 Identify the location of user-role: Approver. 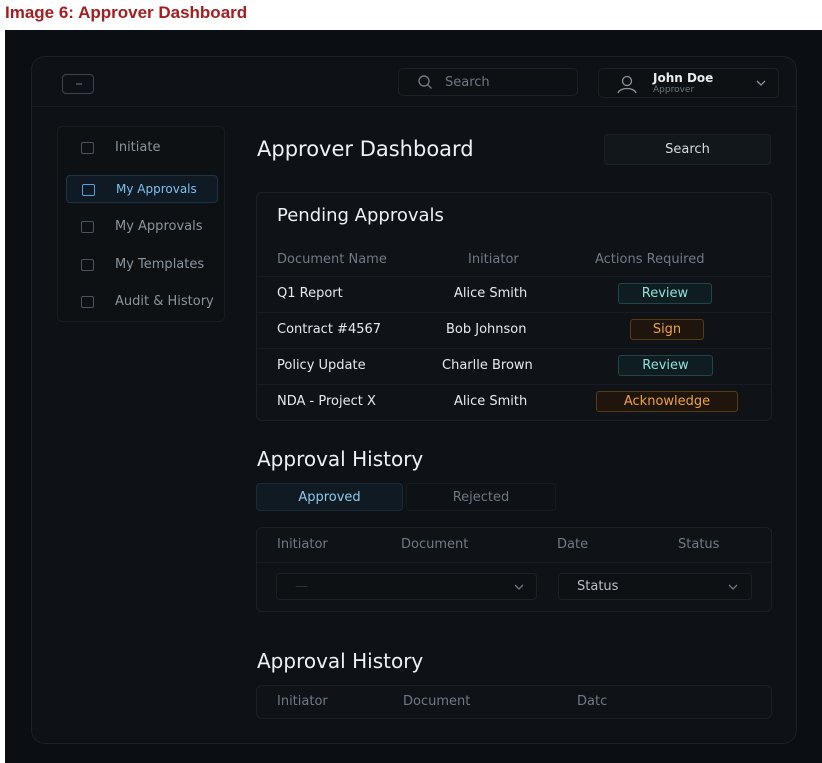
(674, 90).